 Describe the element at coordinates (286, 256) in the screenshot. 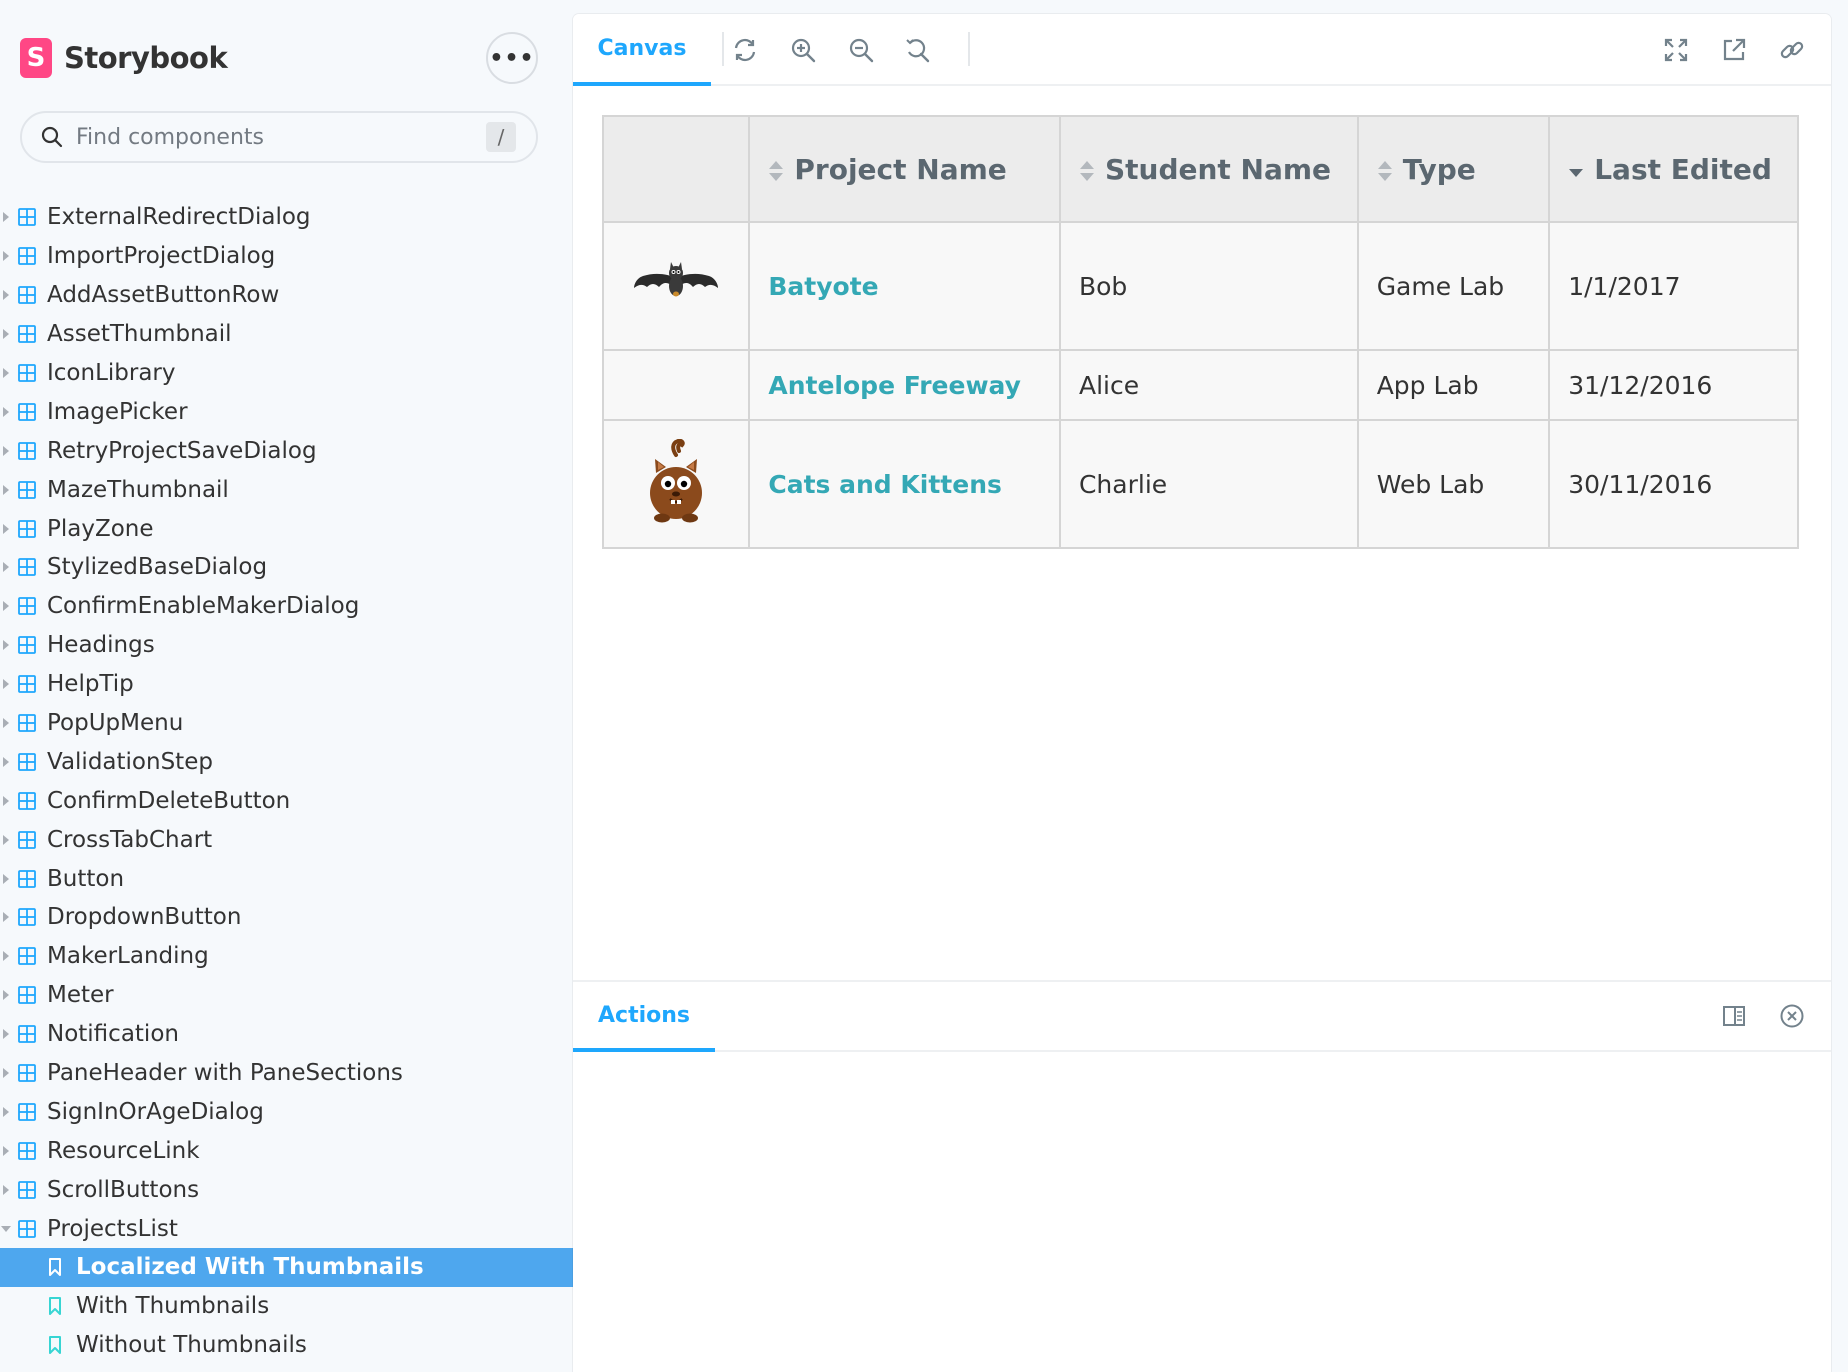

I see `tree-item-importprojectdialog: ImportProjectDialog` at that location.